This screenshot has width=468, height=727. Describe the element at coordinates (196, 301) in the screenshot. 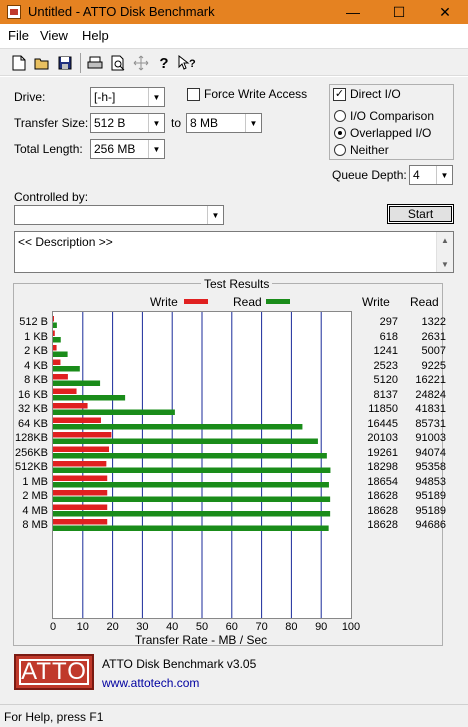

I see `legend-write-swatch` at that location.